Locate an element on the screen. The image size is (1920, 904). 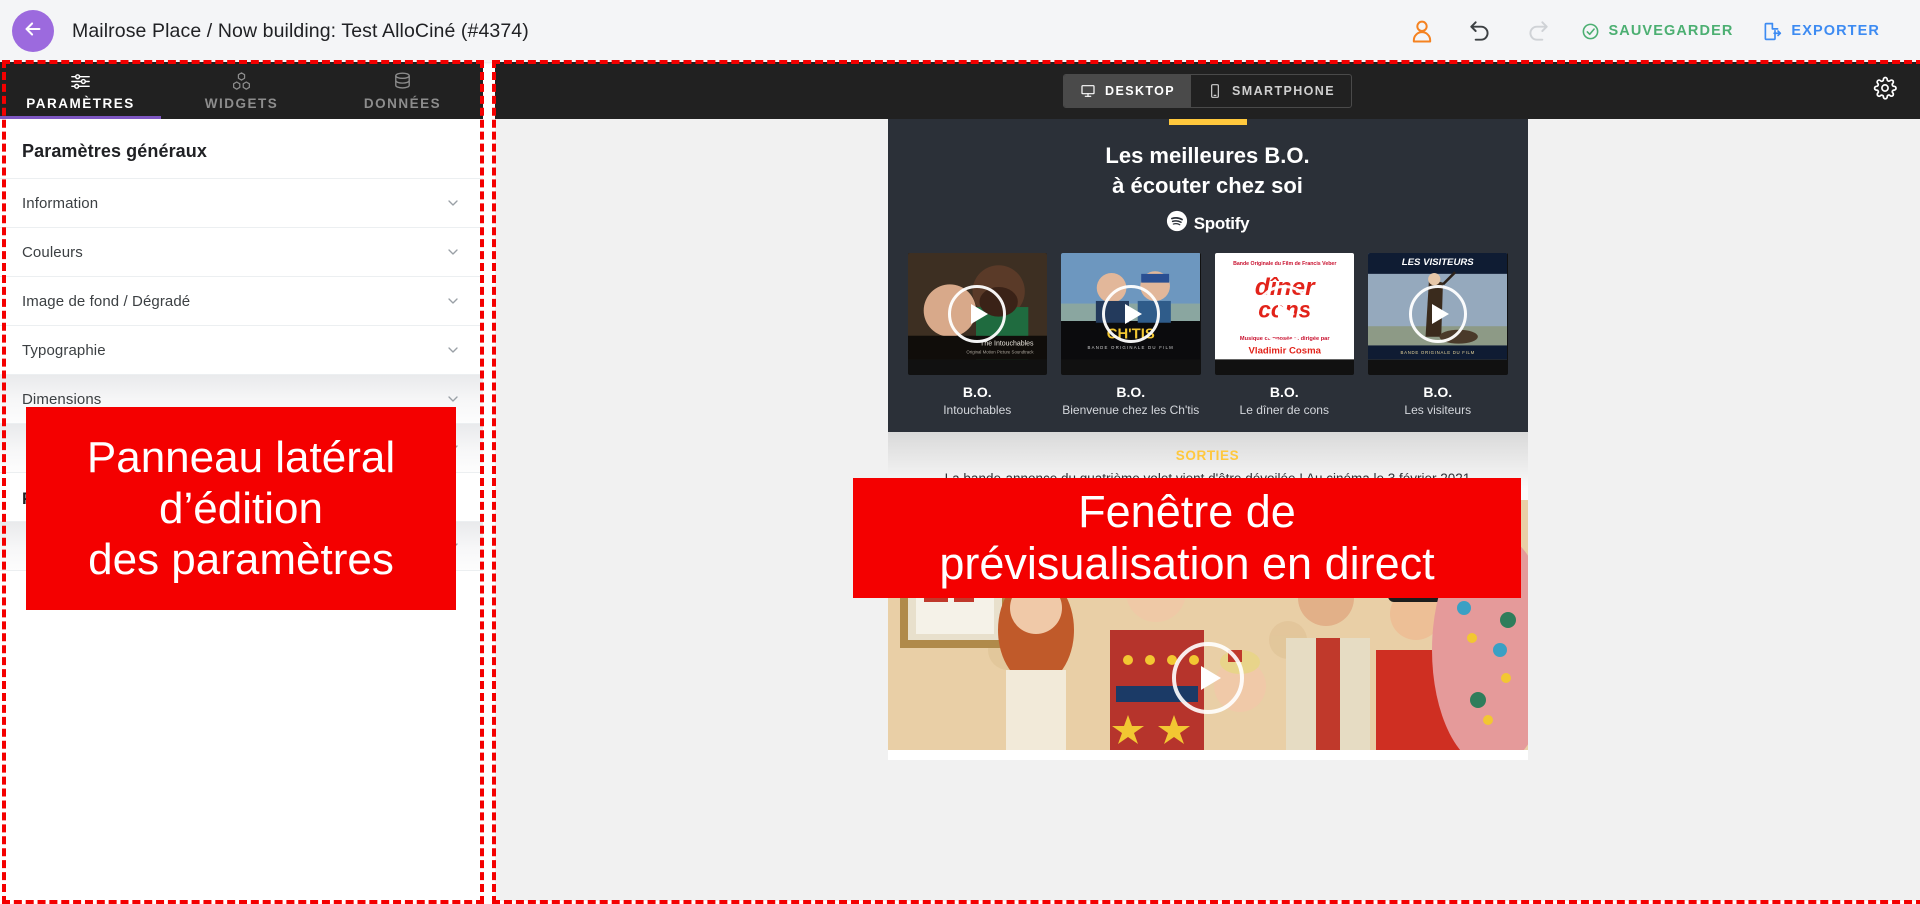
undo-icon is located at coordinates (1480, 31).